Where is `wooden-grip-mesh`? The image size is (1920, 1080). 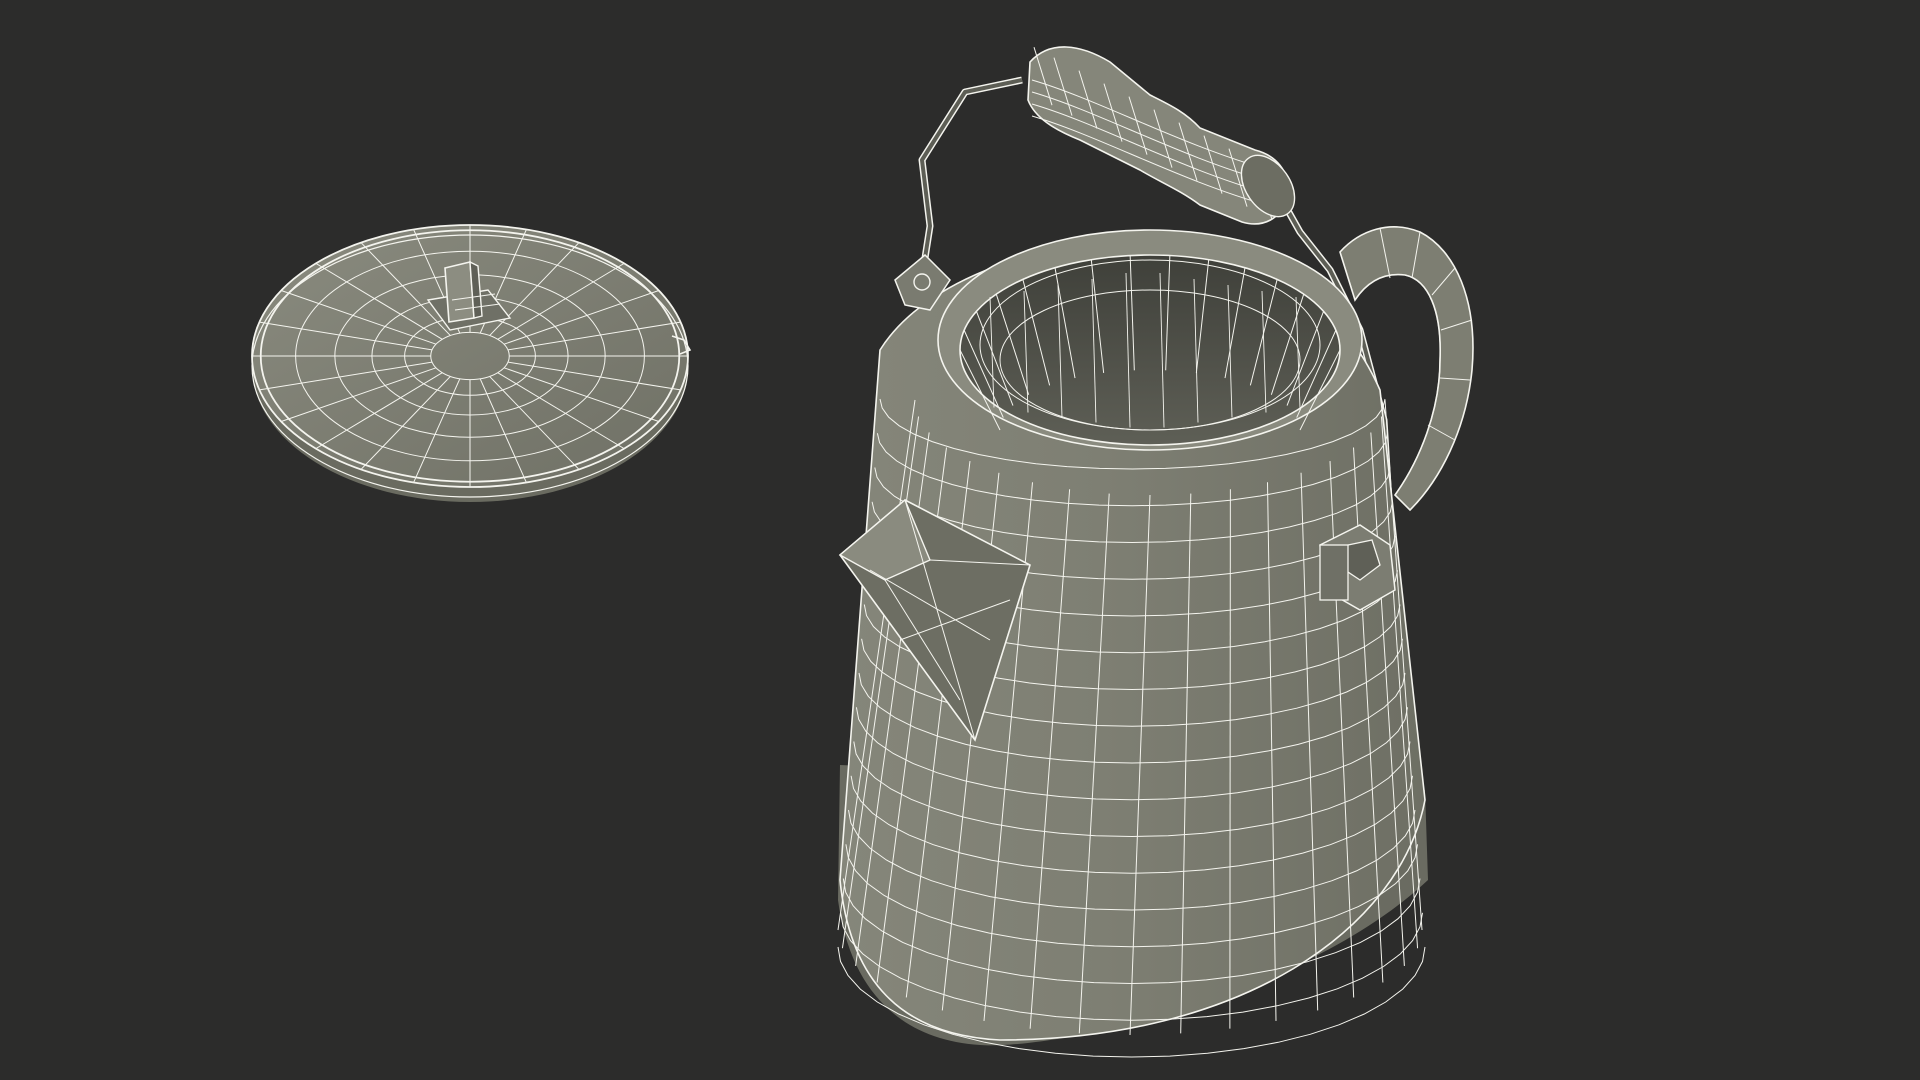
wooden-grip-mesh is located at coordinates (1161, 135).